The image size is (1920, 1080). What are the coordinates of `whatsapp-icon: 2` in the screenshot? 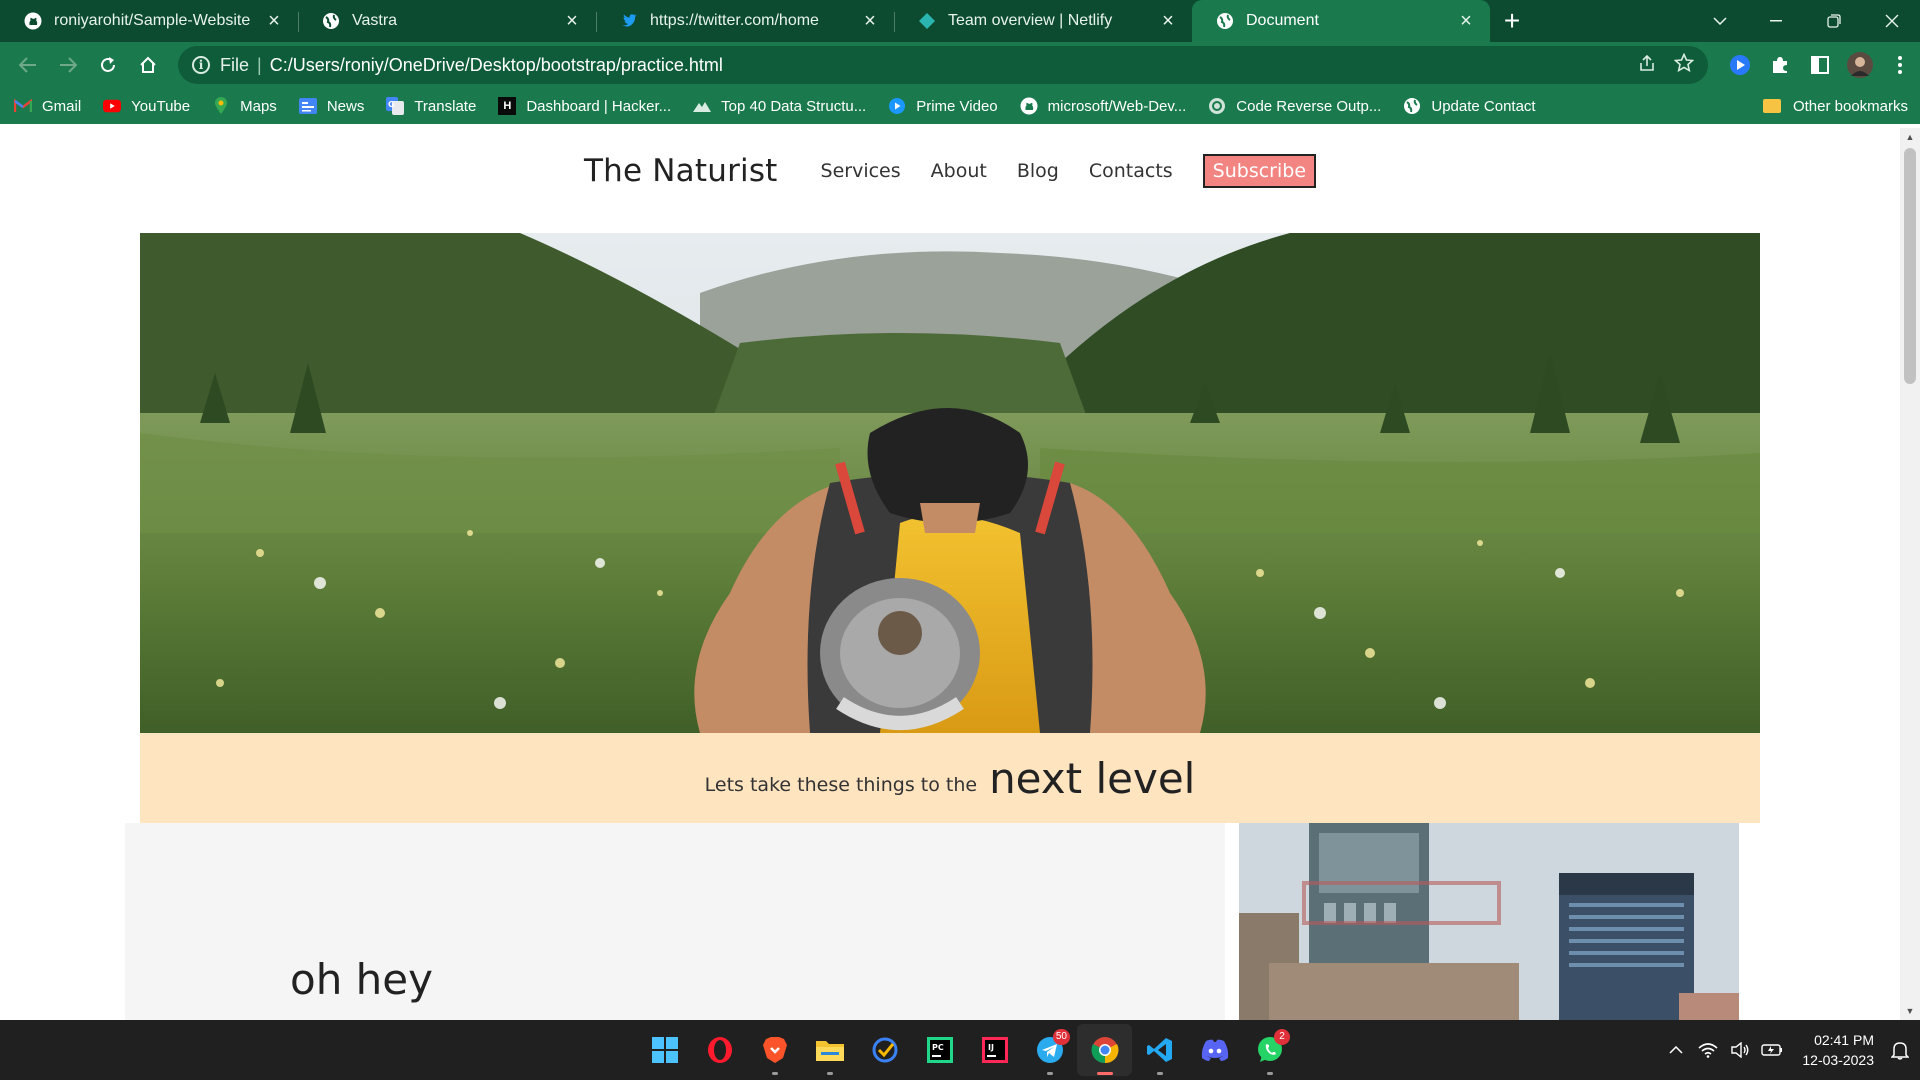 It's located at (1269, 1050).